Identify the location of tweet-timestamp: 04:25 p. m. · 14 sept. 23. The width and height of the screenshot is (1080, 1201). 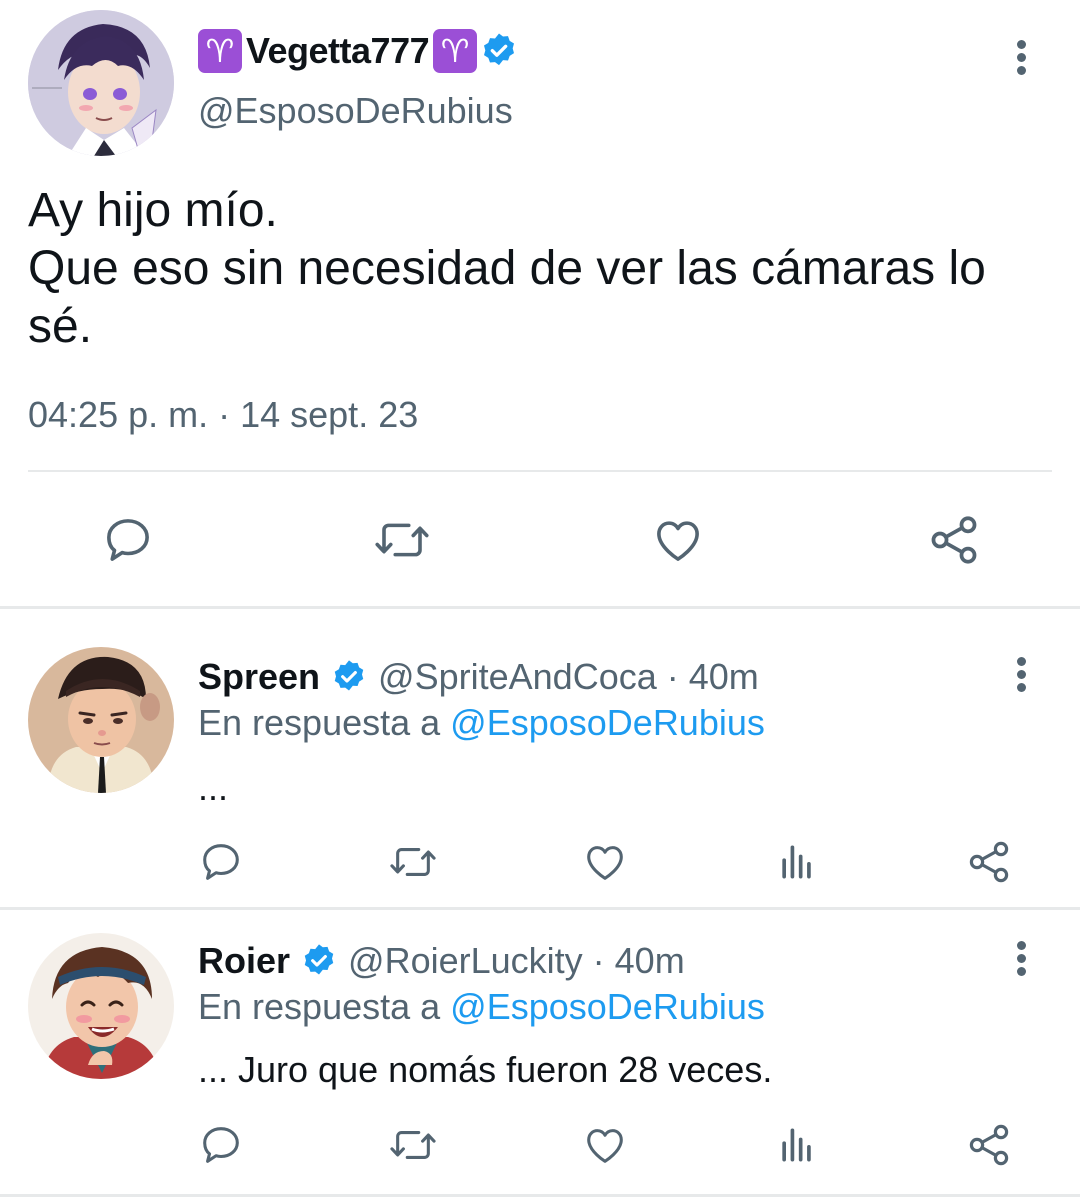
(223, 415).